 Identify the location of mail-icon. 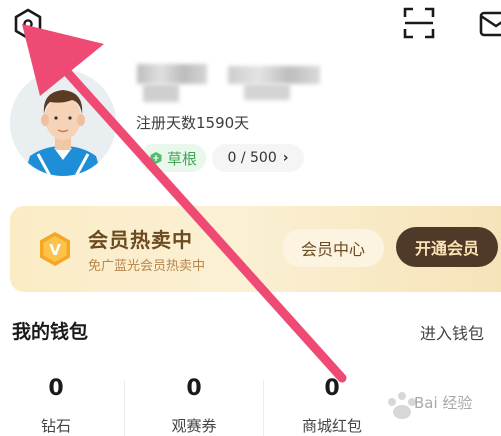
(488, 23).